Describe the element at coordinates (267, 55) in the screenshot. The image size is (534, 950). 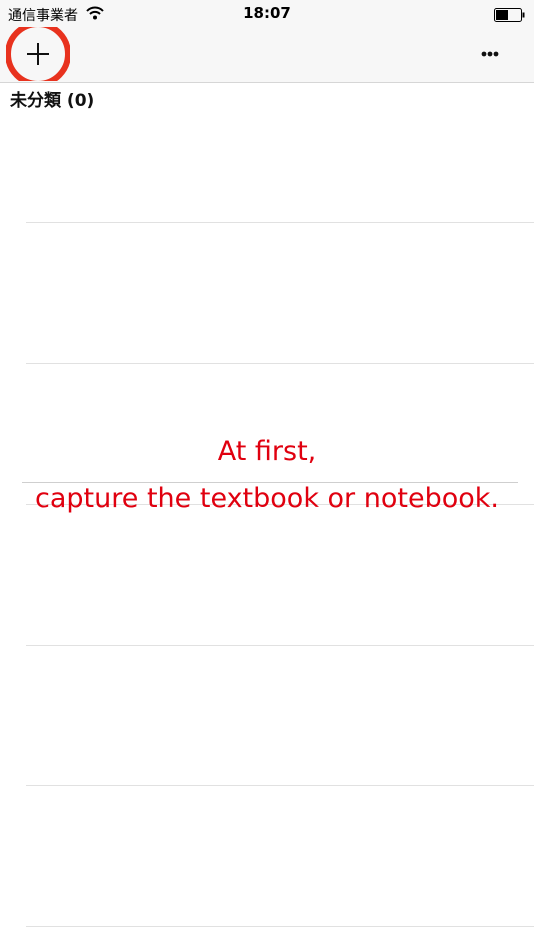
I see `navigation-bar` at that location.